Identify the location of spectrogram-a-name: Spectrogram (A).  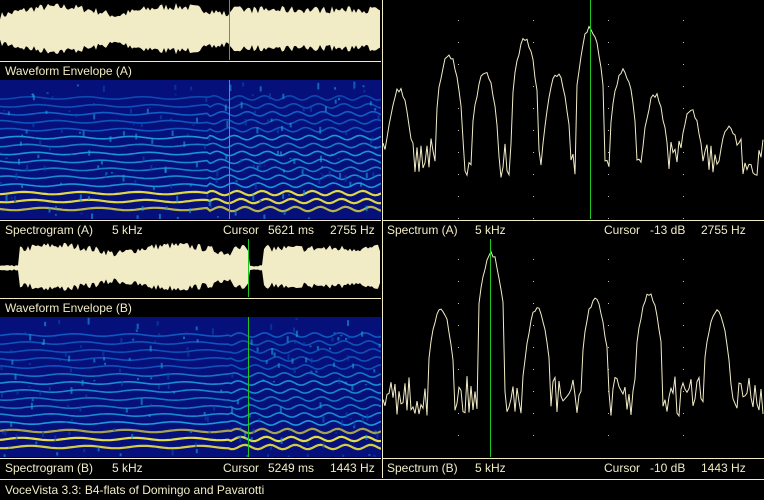
(49, 230).